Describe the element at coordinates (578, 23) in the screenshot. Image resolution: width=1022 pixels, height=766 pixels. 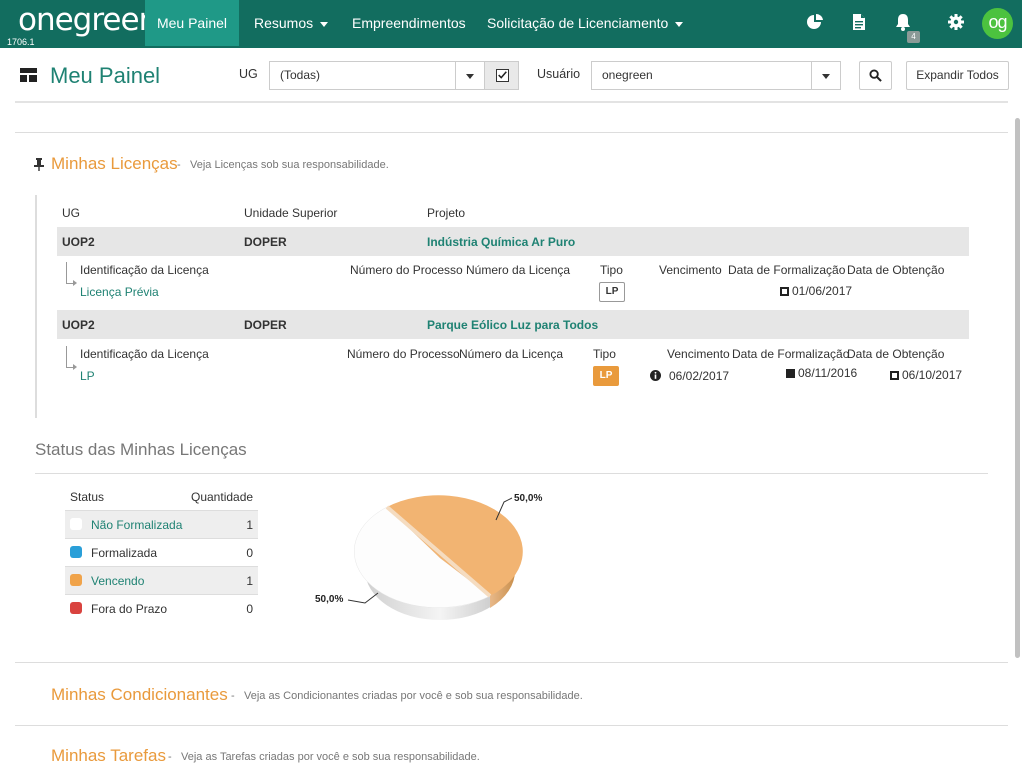
I see `nav-label: Solicitação de Licenciamento` at that location.